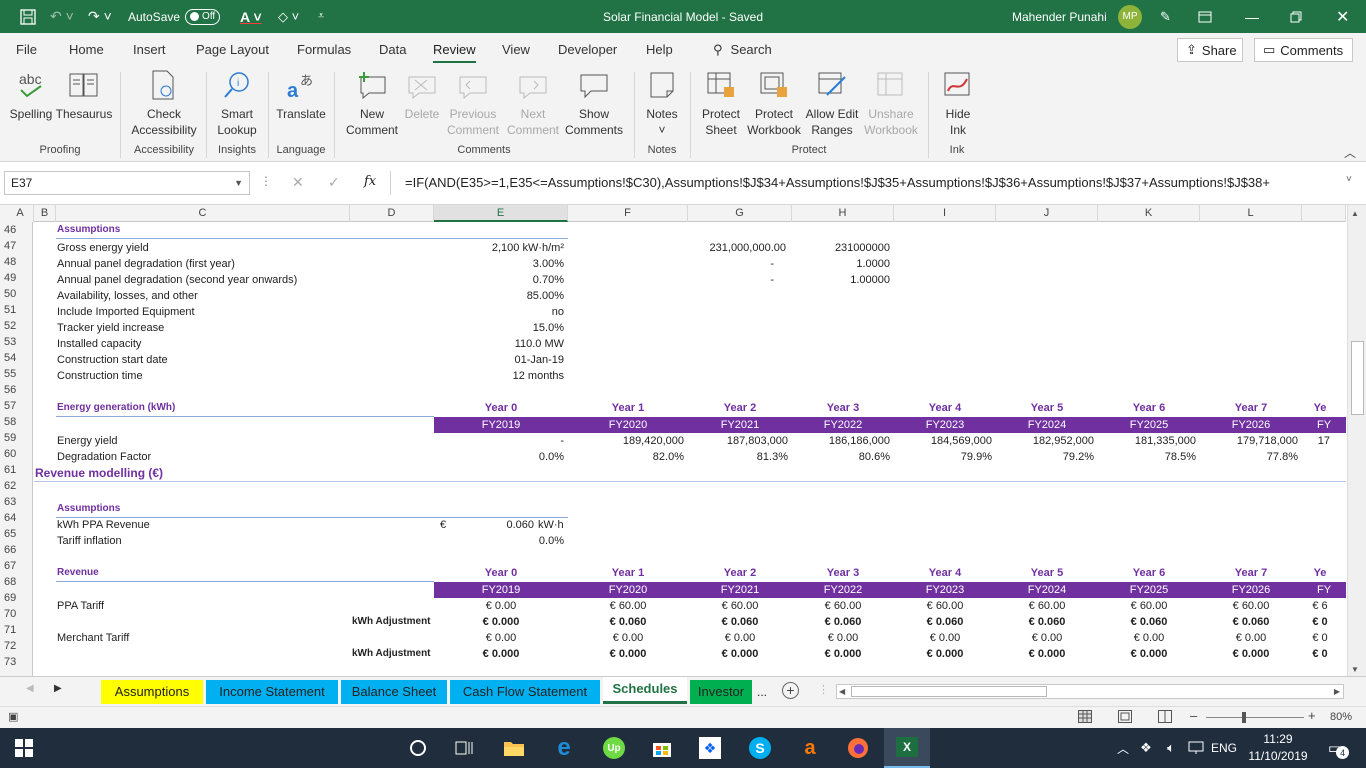 The image size is (1366, 768). I want to click on previous-comment-button: Previous Comment, so click(473, 103).